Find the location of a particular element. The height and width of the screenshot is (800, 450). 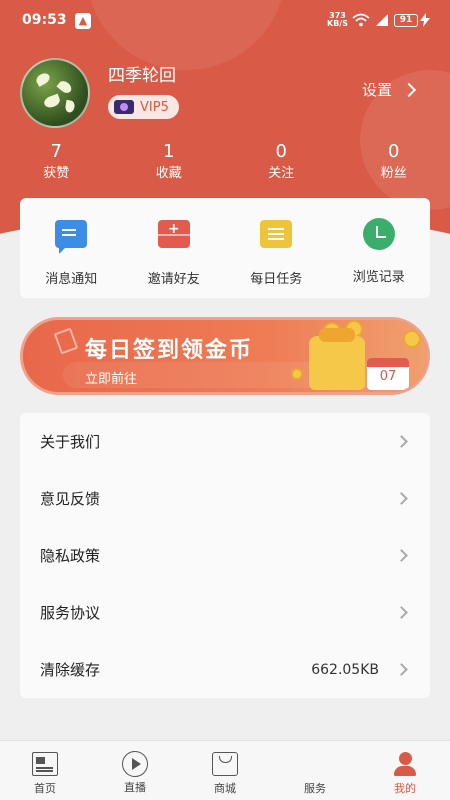

stat-following: 0 关注 is located at coordinates (281, 162).